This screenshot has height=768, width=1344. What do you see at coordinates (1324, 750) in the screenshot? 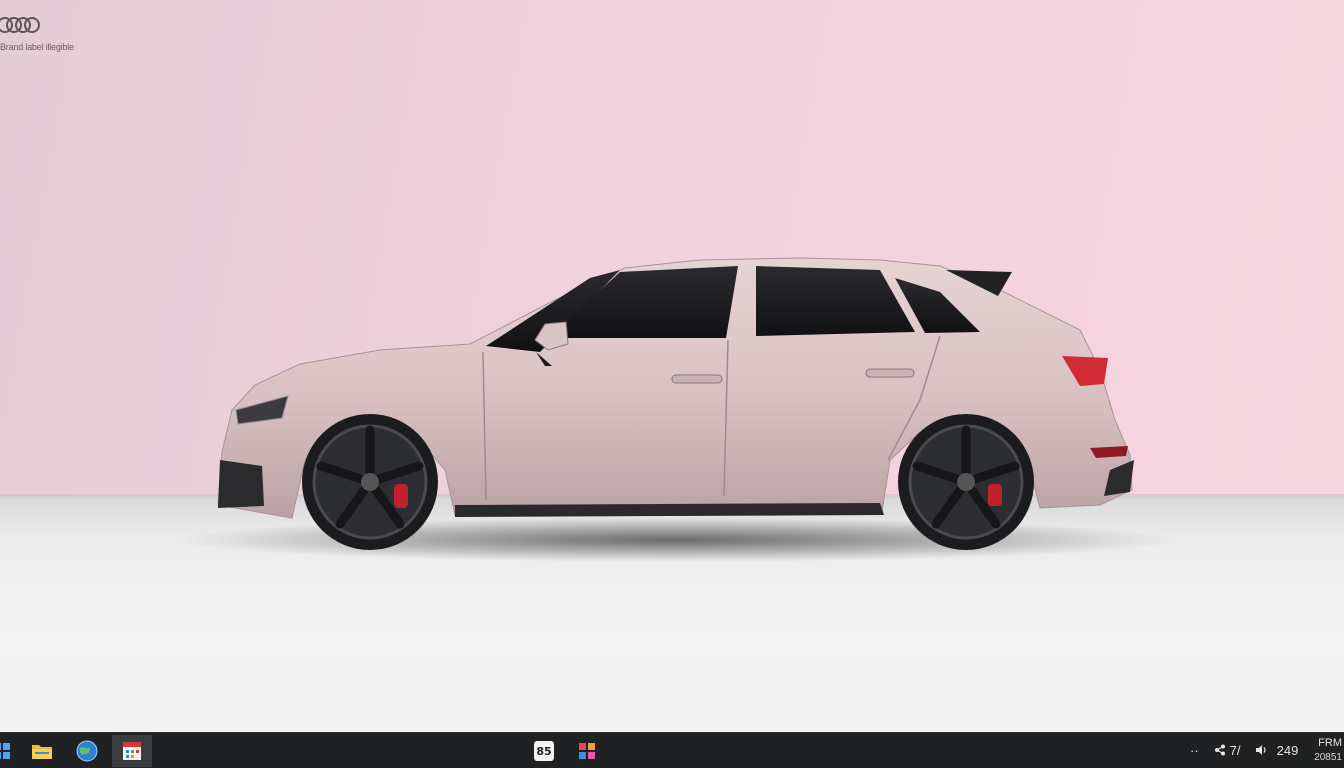
I see `clock: FRM 20851` at bounding box center [1324, 750].